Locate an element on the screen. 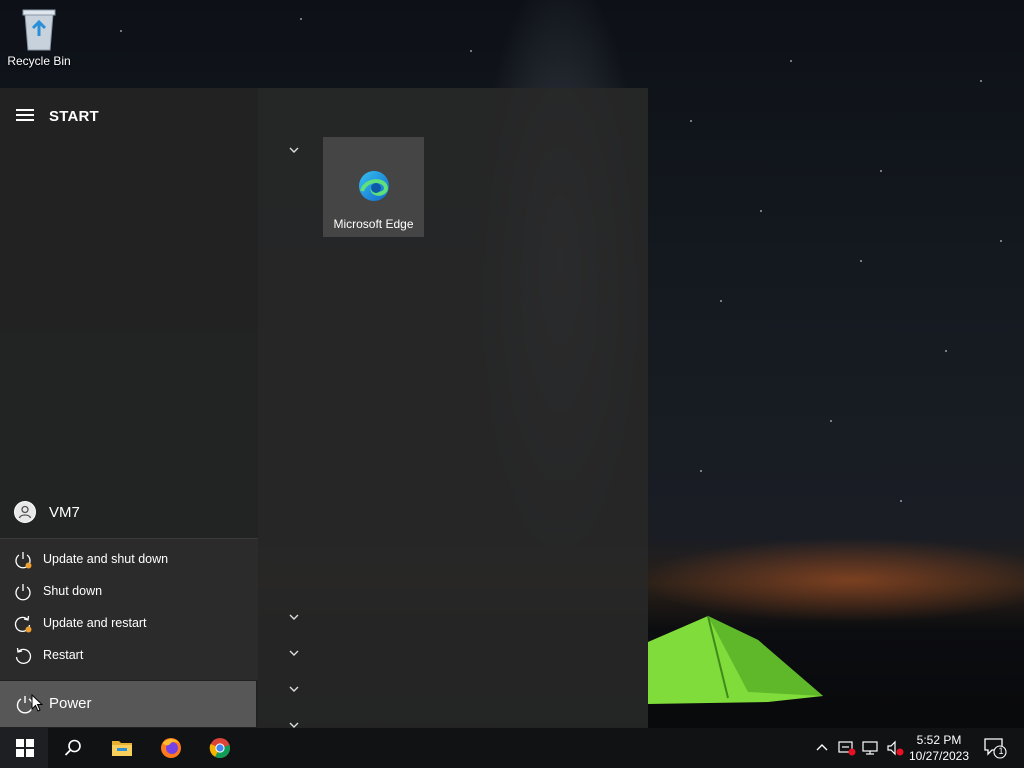  windows-start-icon is located at coordinates (25, 748).